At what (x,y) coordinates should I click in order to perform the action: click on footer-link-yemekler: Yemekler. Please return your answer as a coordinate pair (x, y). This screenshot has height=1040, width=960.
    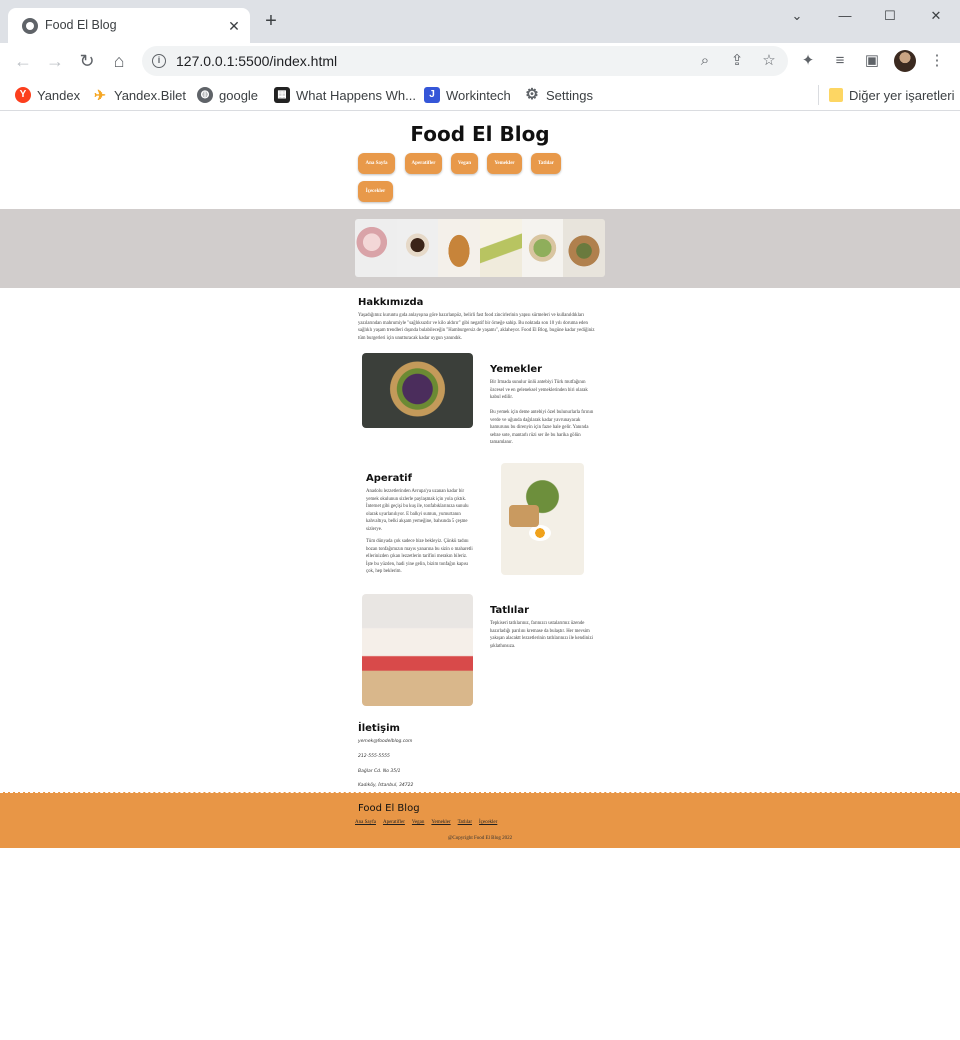
    Looking at the image, I should click on (440, 822).